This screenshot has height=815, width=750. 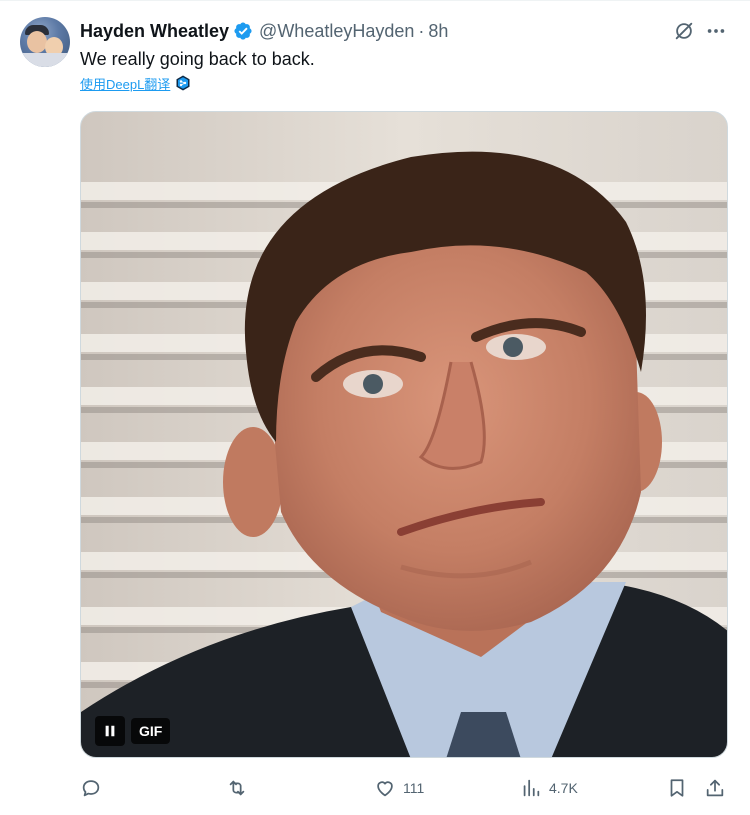 I want to click on gif-controls: GIF, so click(x=133, y=731).